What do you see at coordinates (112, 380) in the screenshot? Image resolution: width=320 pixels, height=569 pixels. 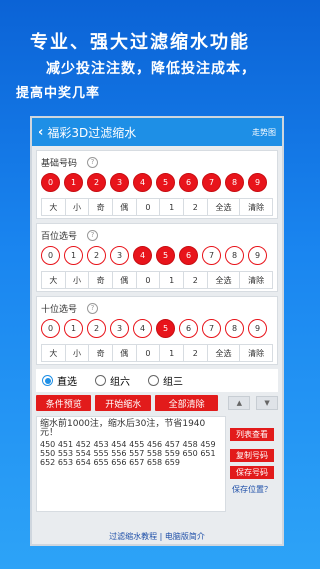 I see `mode-group-six: 组六` at bounding box center [112, 380].